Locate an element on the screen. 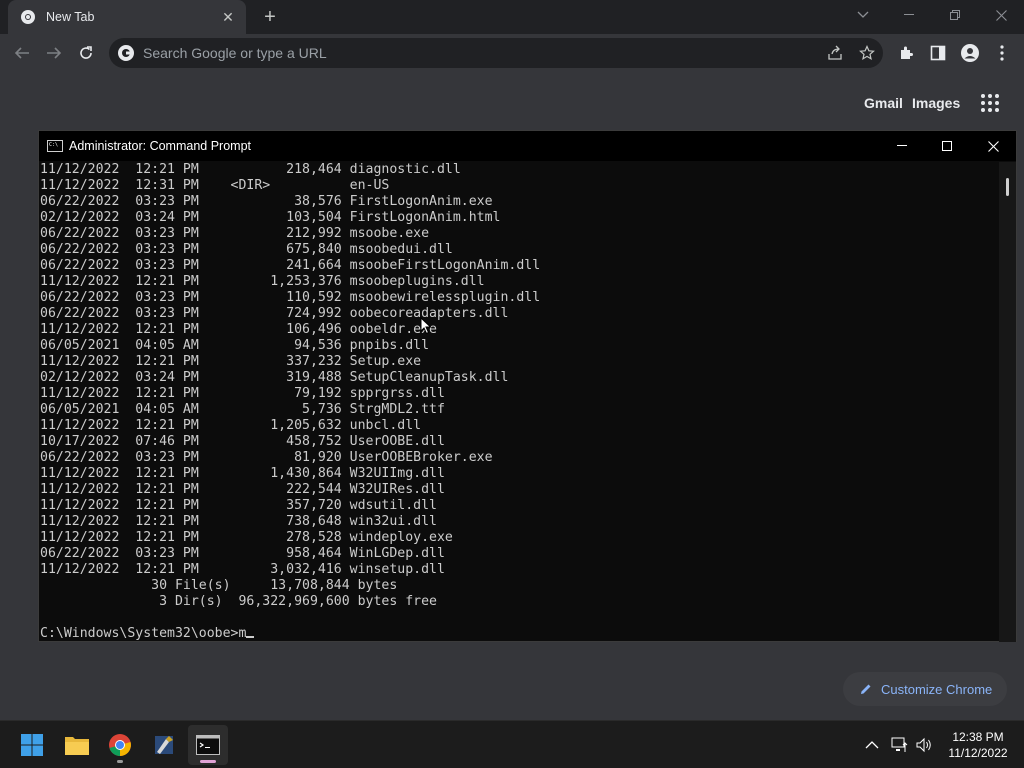  customize-chrome-button: Customize Chrome is located at coordinates (925, 689).